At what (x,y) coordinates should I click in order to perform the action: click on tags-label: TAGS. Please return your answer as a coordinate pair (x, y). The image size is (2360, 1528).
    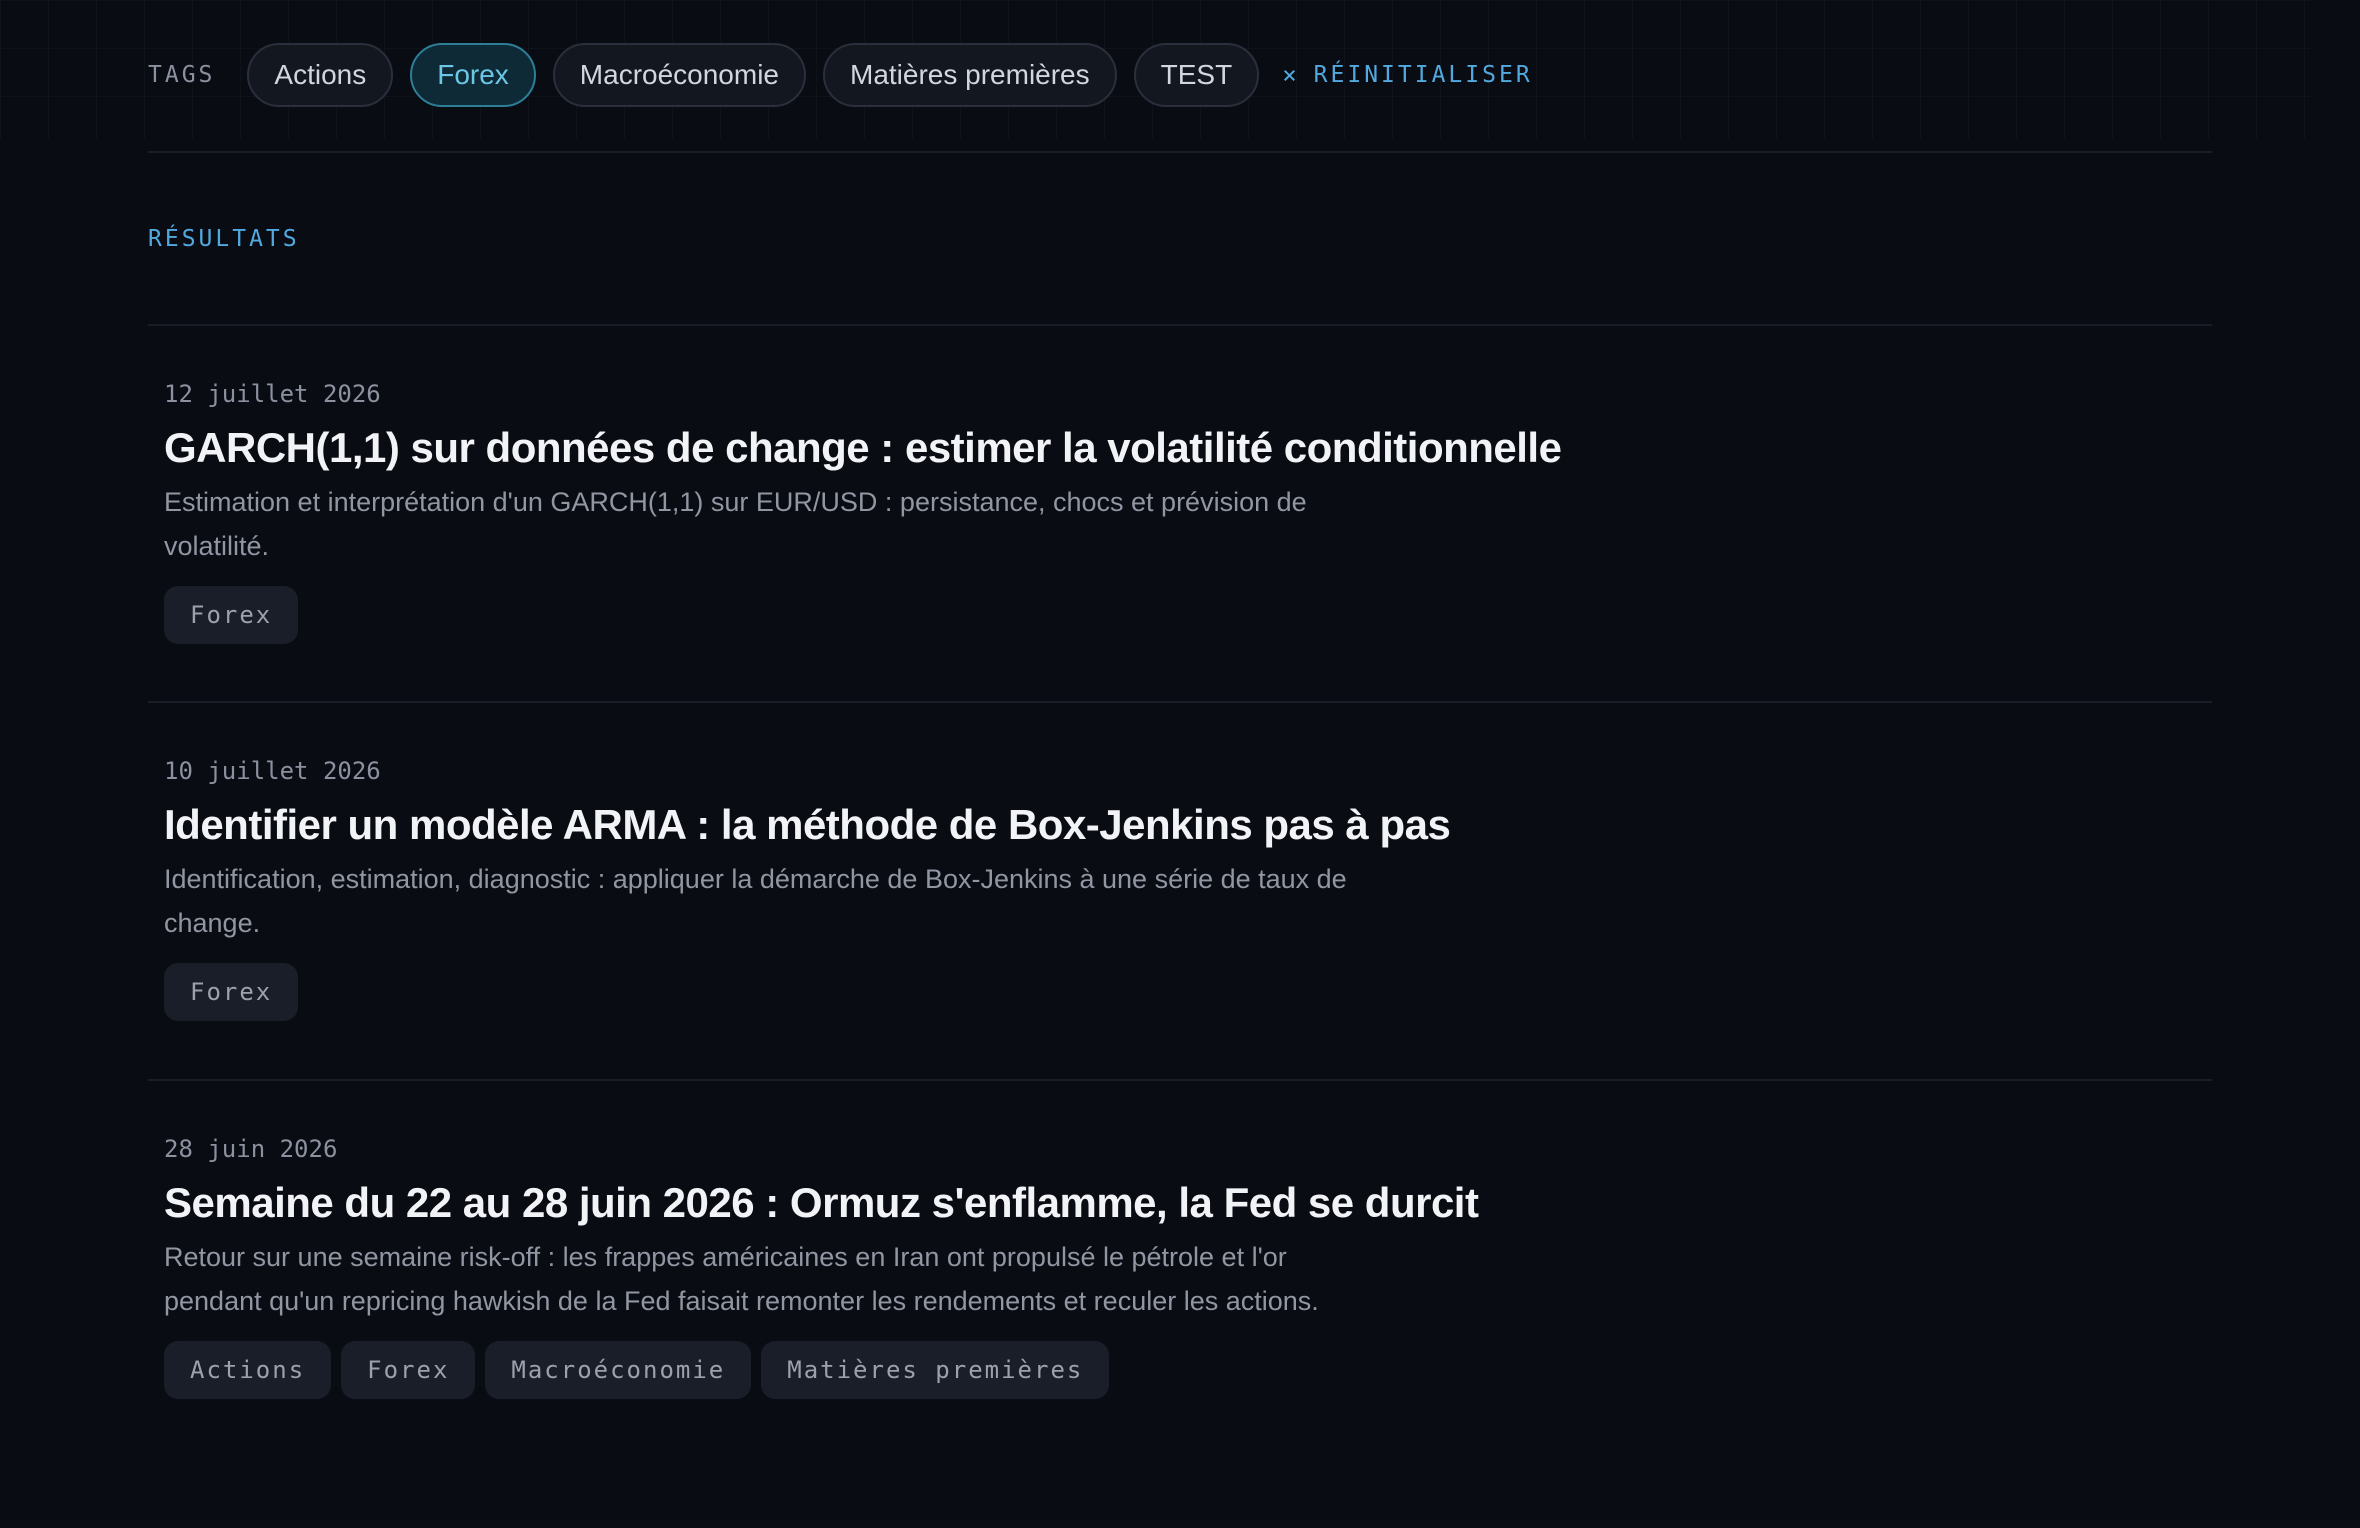
    Looking at the image, I should click on (182, 74).